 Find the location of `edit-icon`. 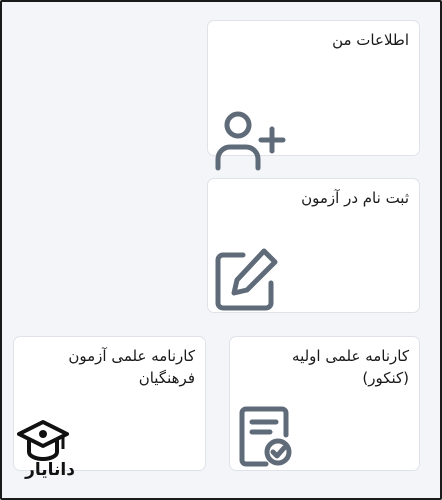

edit-icon is located at coordinates (246, 282).